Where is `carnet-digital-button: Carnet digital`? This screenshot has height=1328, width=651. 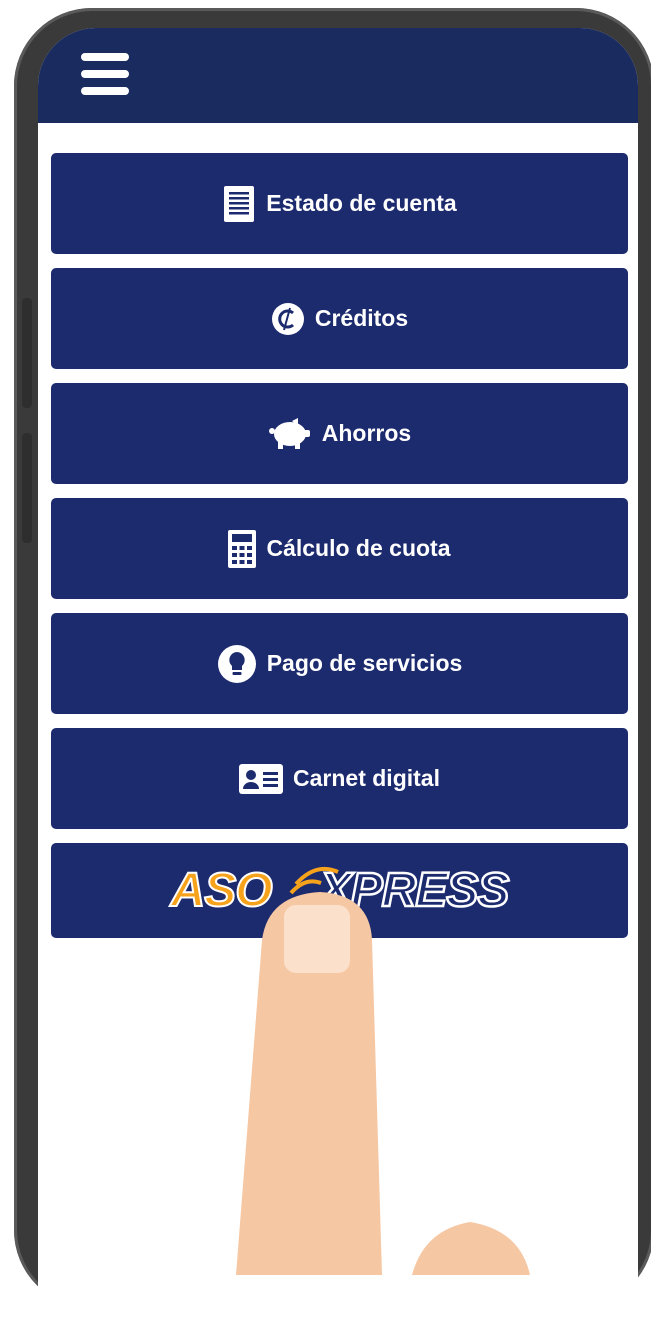 carnet-digital-button: Carnet digital is located at coordinates (339, 778).